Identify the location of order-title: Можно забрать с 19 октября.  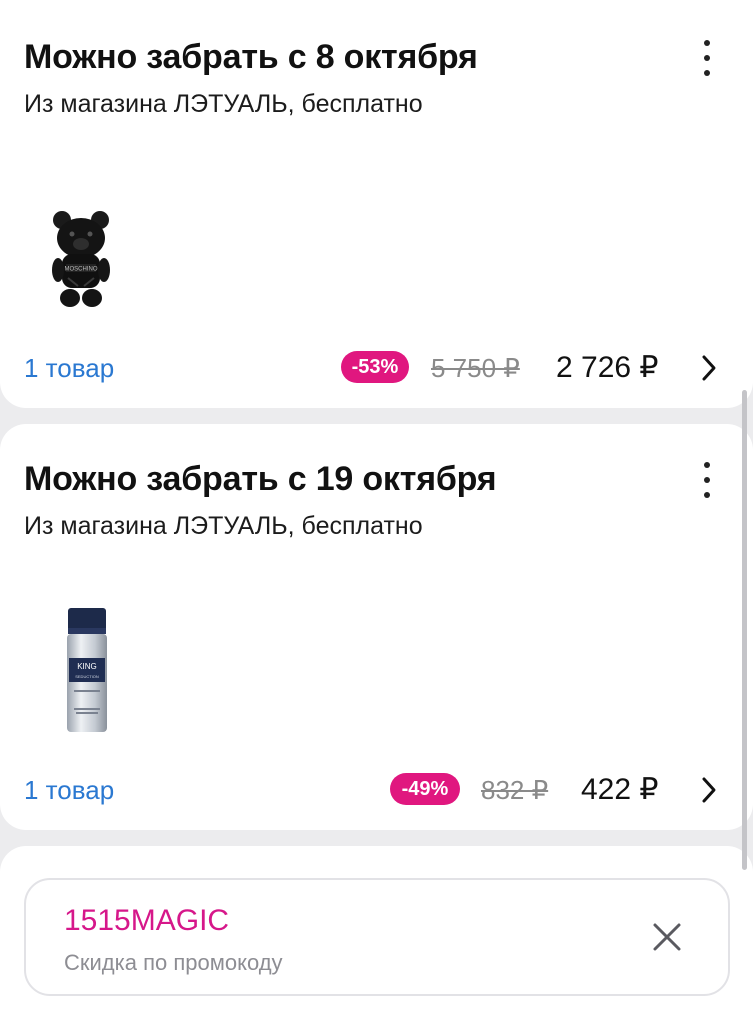
(260, 479).